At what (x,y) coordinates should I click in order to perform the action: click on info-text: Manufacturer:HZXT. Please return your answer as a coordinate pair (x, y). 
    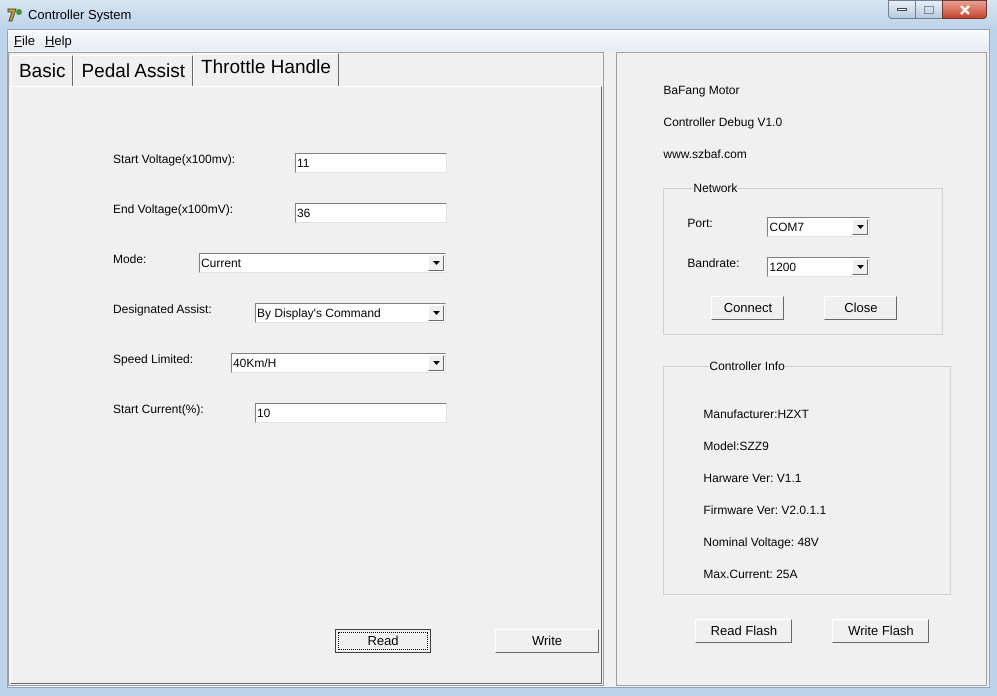
    Looking at the image, I should click on (756, 414).